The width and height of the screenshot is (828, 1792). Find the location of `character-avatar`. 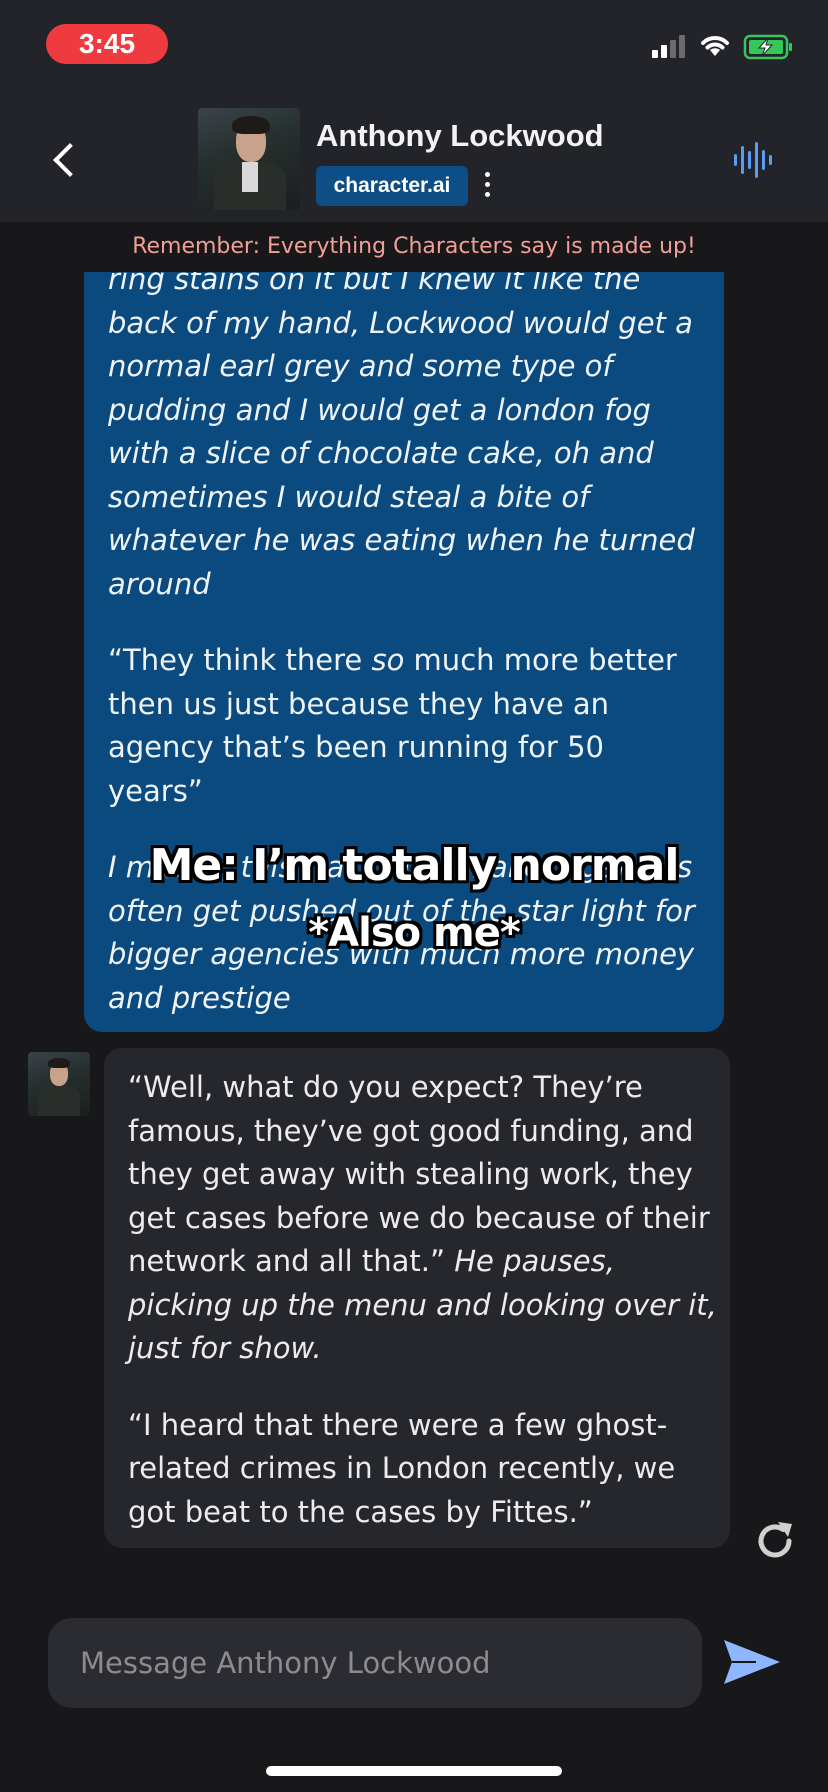

character-avatar is located at coordinates (249, 159).